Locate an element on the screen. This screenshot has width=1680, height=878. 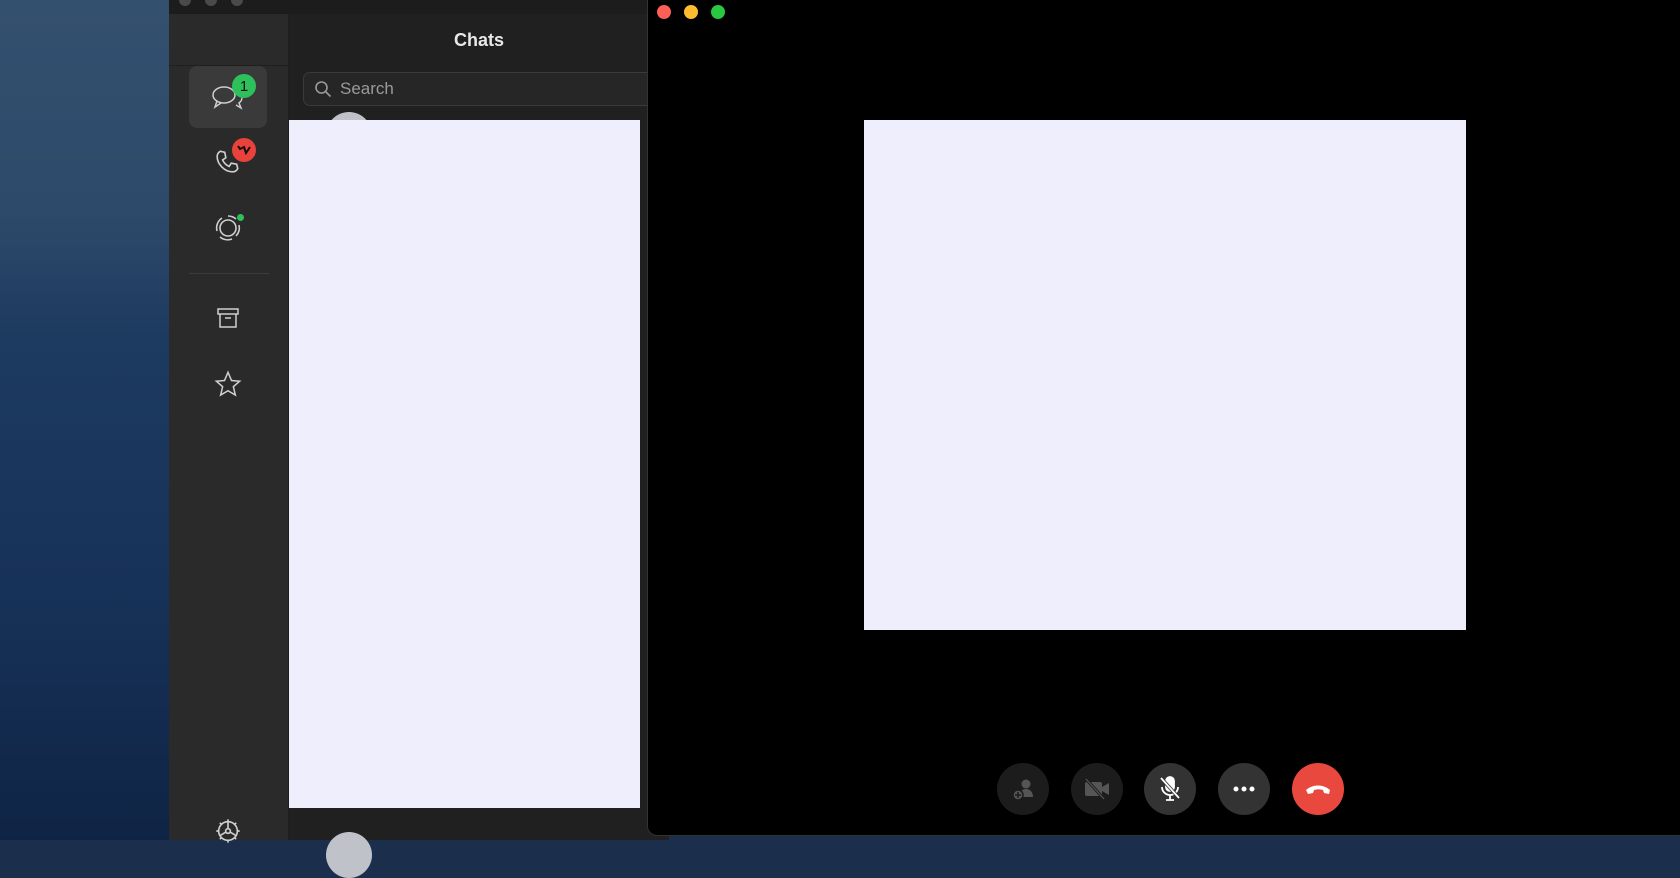
missed-call-badge is located at coordinates (244, 150).